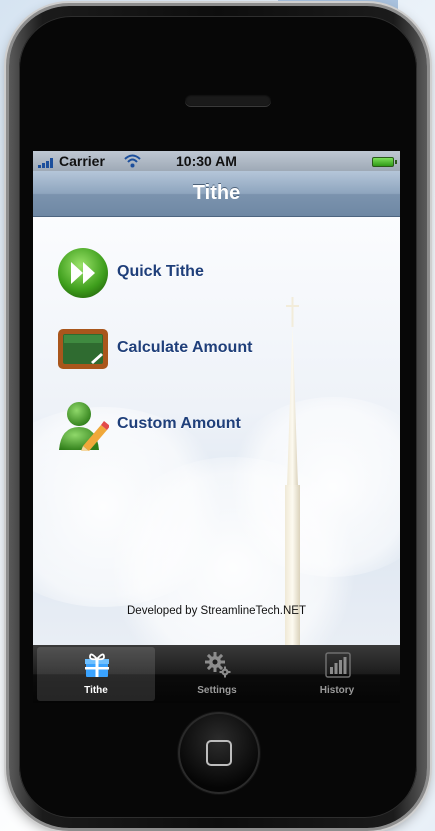  I want to click on tab-history: History, so click(337, 674).